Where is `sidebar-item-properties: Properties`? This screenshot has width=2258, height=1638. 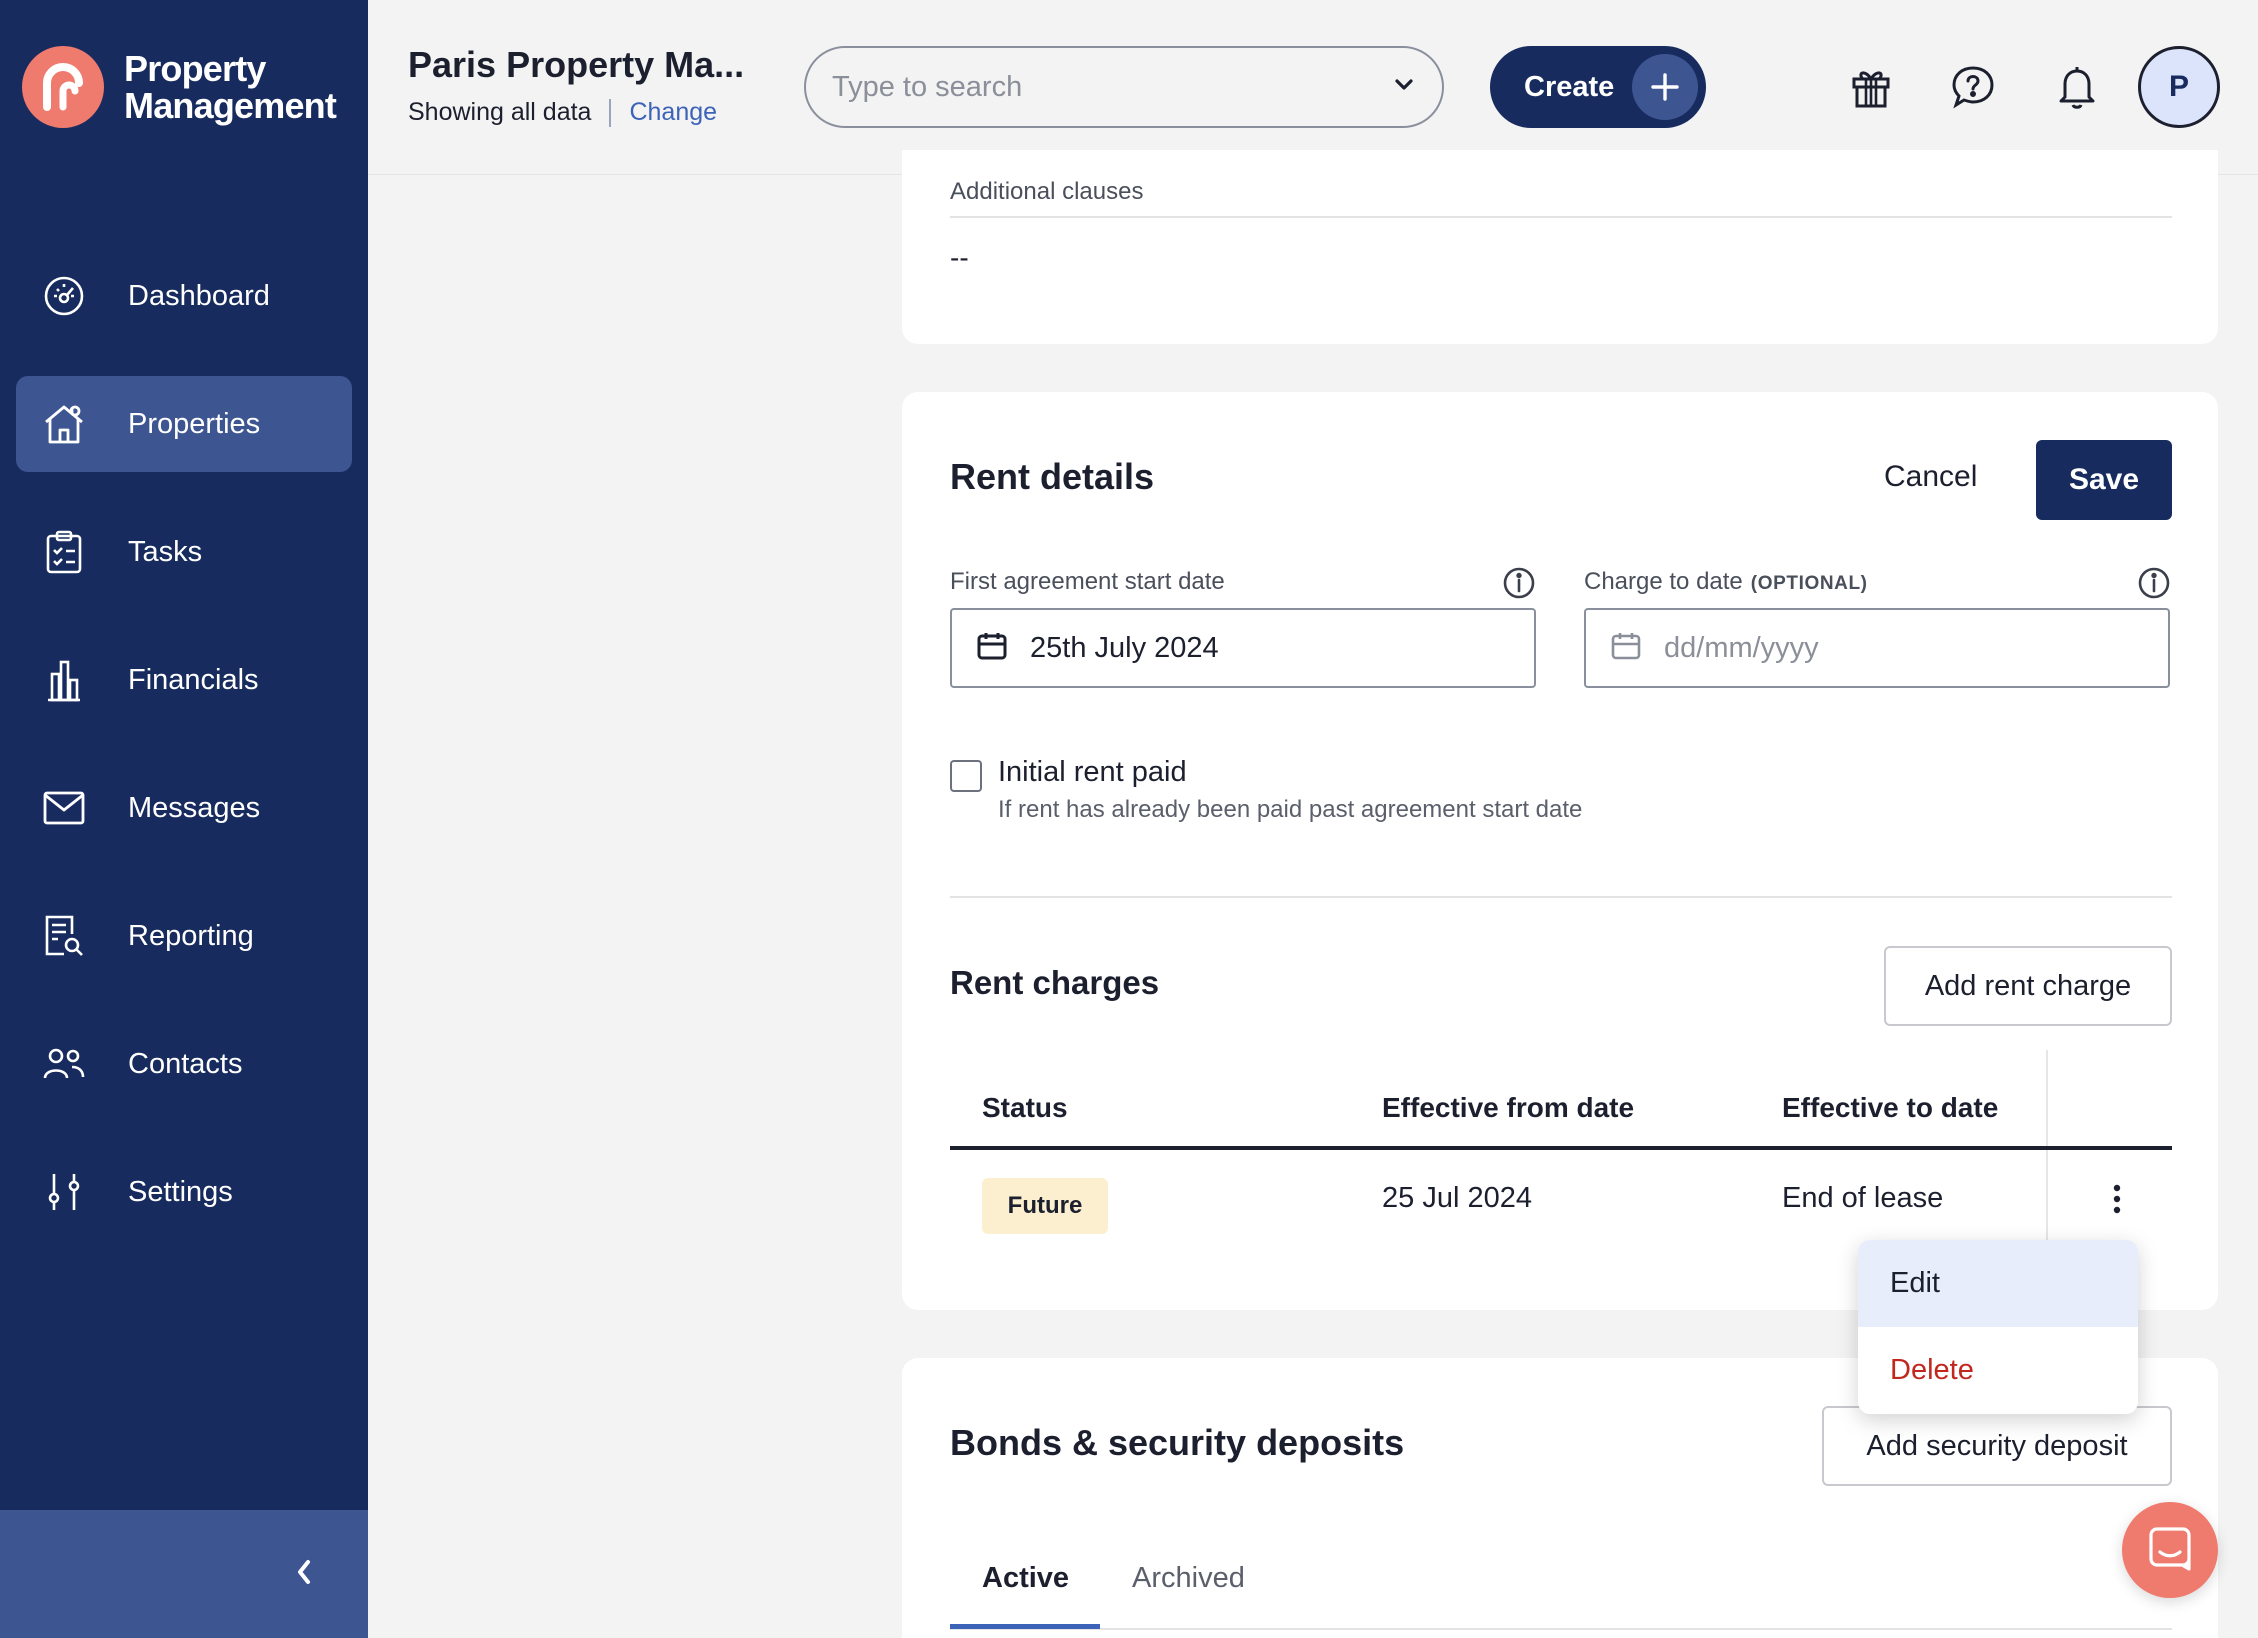
sidebar-item-properties: Properties is located at coordinates (184, 424).